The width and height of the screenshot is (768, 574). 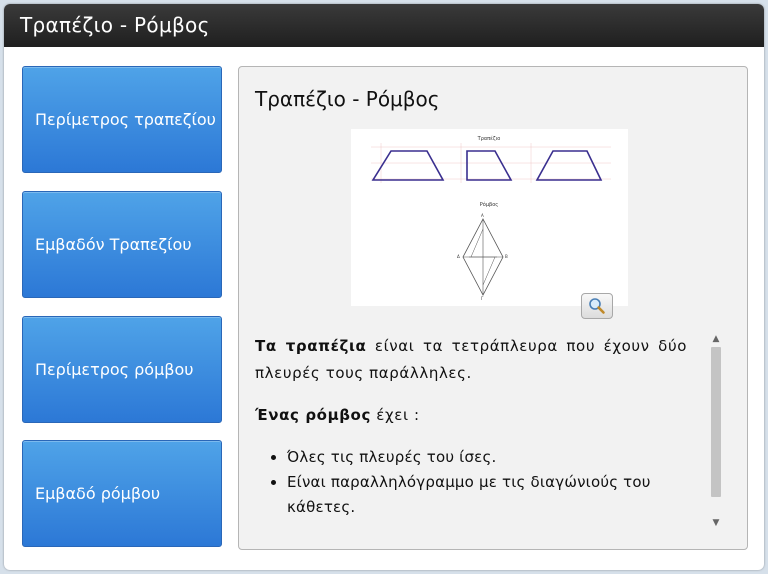 What do you see at coordinates (569, 165) in the screenshot?
I see `isosceles-trapezoid-shape` at bounding box center [569, 165].